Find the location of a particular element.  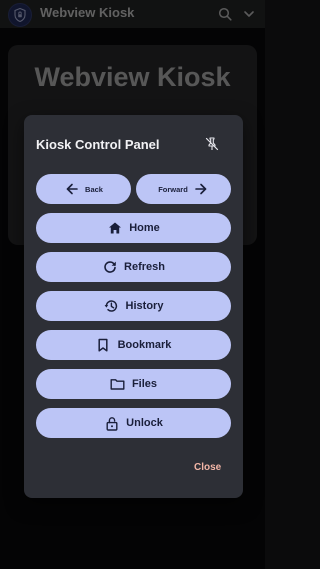

home-icon is located at coordinates (114, 228).